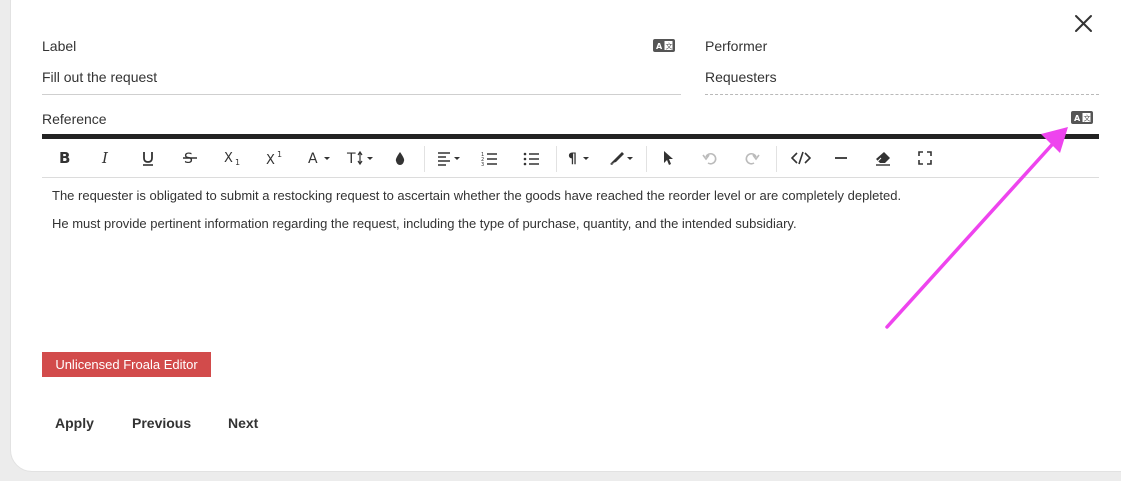 This screenshot has height=481, width=1121. Describe the element at coordinates (243, 423) in the screenshot. I see `next-button: Next` at that location.